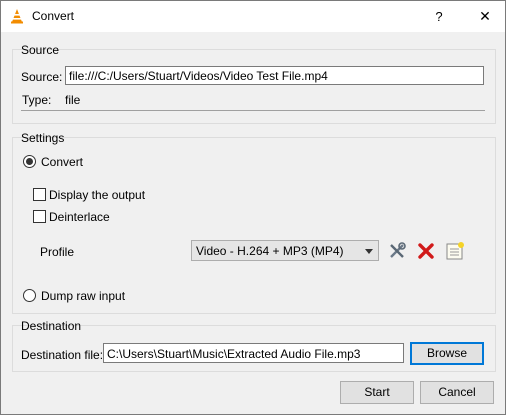 The height and width of the screenshot is (415, 506). Describe the element at coordinates (270, 251) in the screenshot. I see `profile-select-value: Video - H.264 + MP3 (MP4)` at that location.